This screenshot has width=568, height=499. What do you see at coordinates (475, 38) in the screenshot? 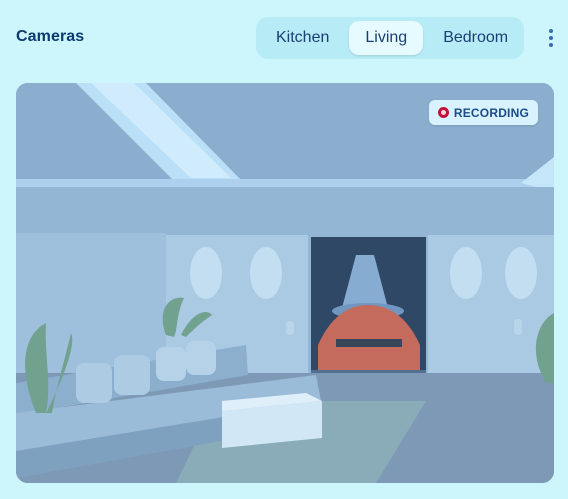
I see `tab-bedroom: Bedroom` at bounding box center [475, 38].